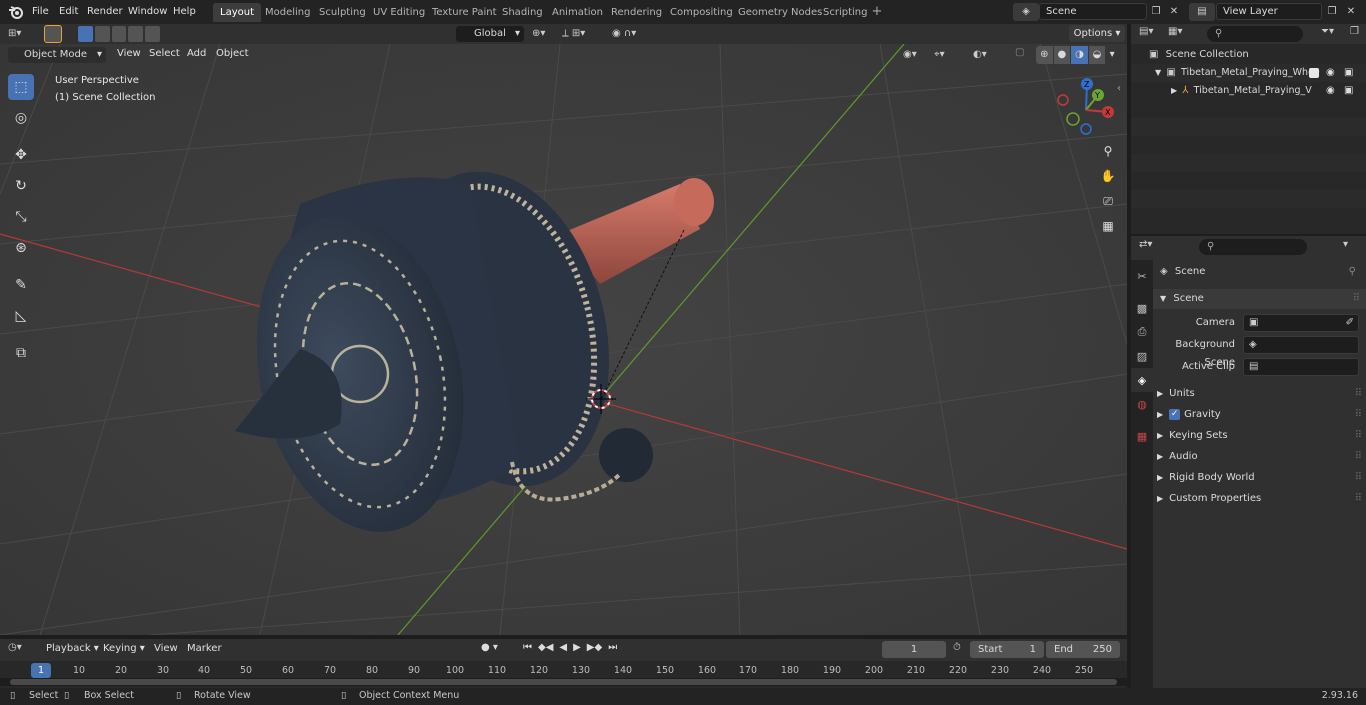  What do you see at coordinates (1097, 33) in the screenshot?
I see `options-button: Options ▾` at bounding box center [1097, 33].